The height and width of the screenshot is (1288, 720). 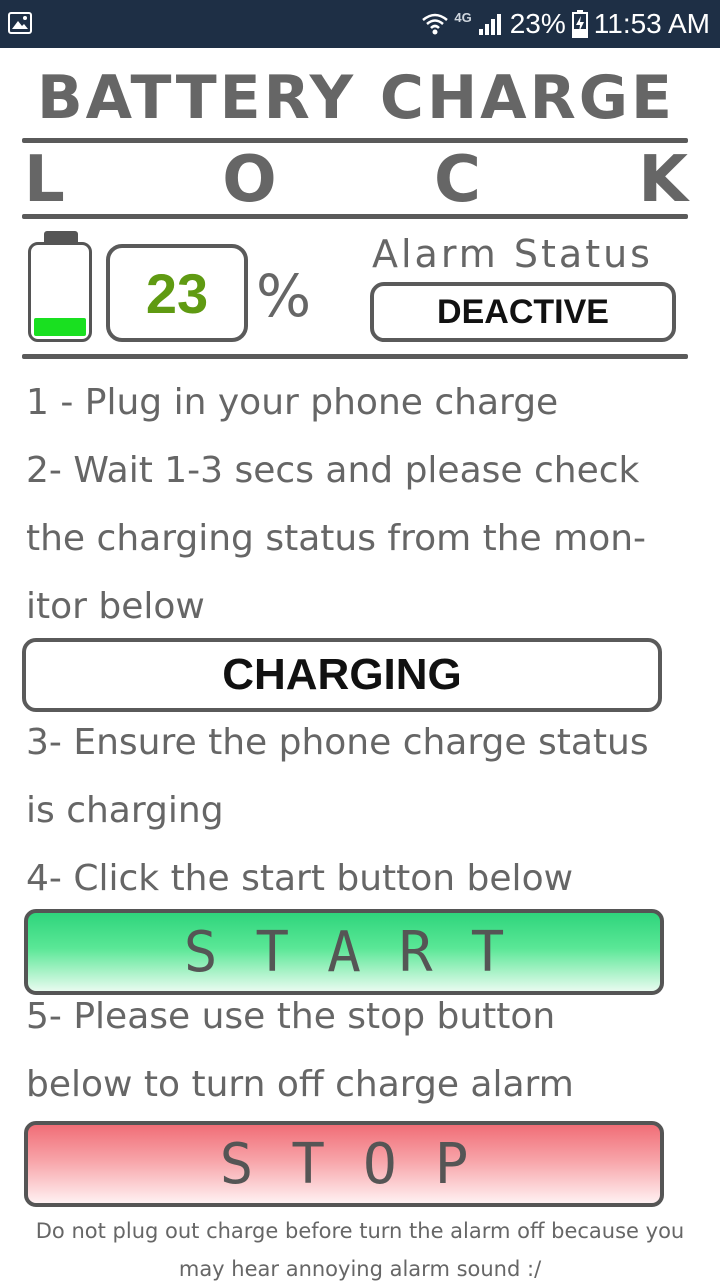 What do you see at coordinates (292, 402) in the screenshot?
I see `instruction-step-1: 1 - Plug in your phone charge` at bounding box center [292, 402].